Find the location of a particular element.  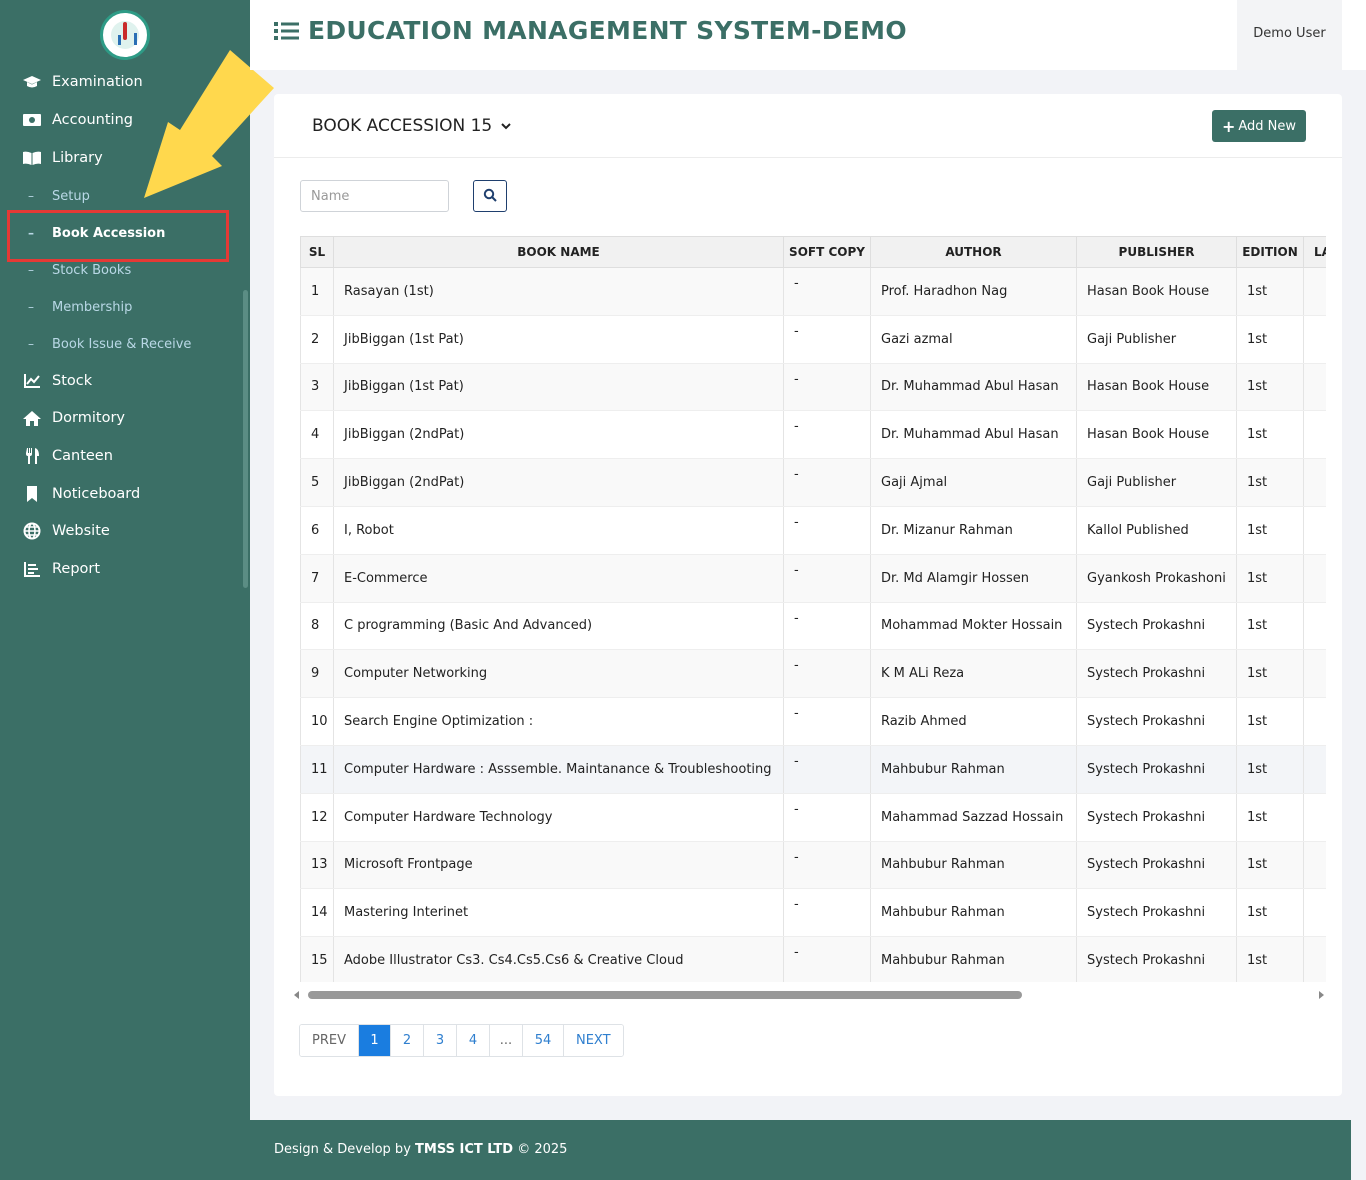

cell-author: Prof. Haradhon Nag is located at coordinates (973, 291).